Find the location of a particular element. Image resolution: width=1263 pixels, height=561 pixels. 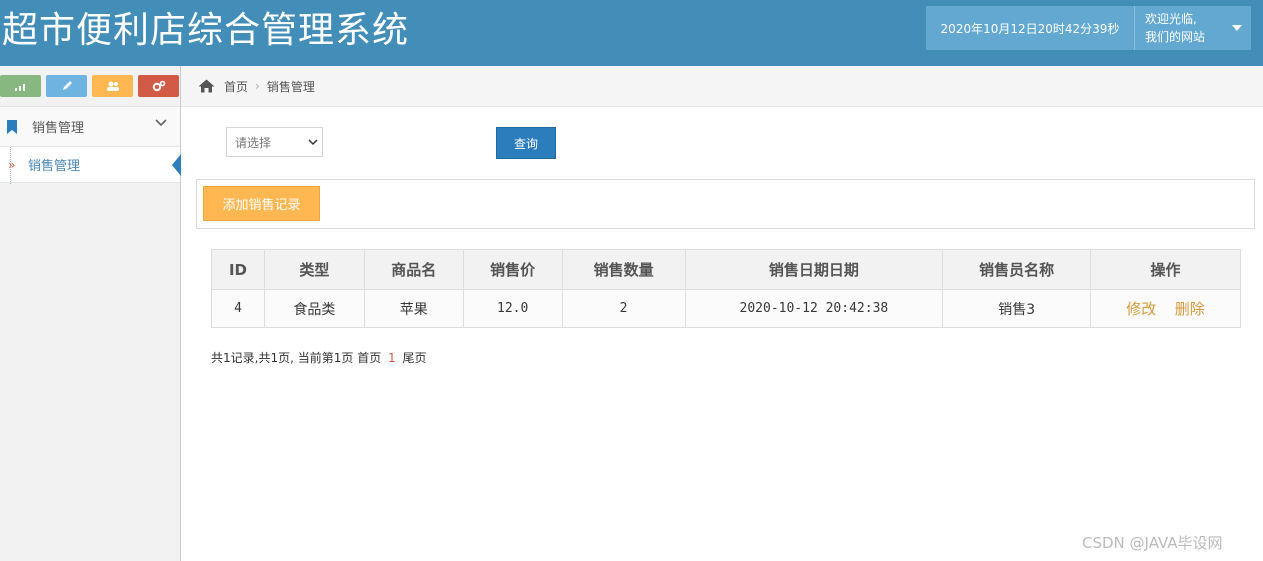

column-header-id: ID is located at coordinates (238, 269).